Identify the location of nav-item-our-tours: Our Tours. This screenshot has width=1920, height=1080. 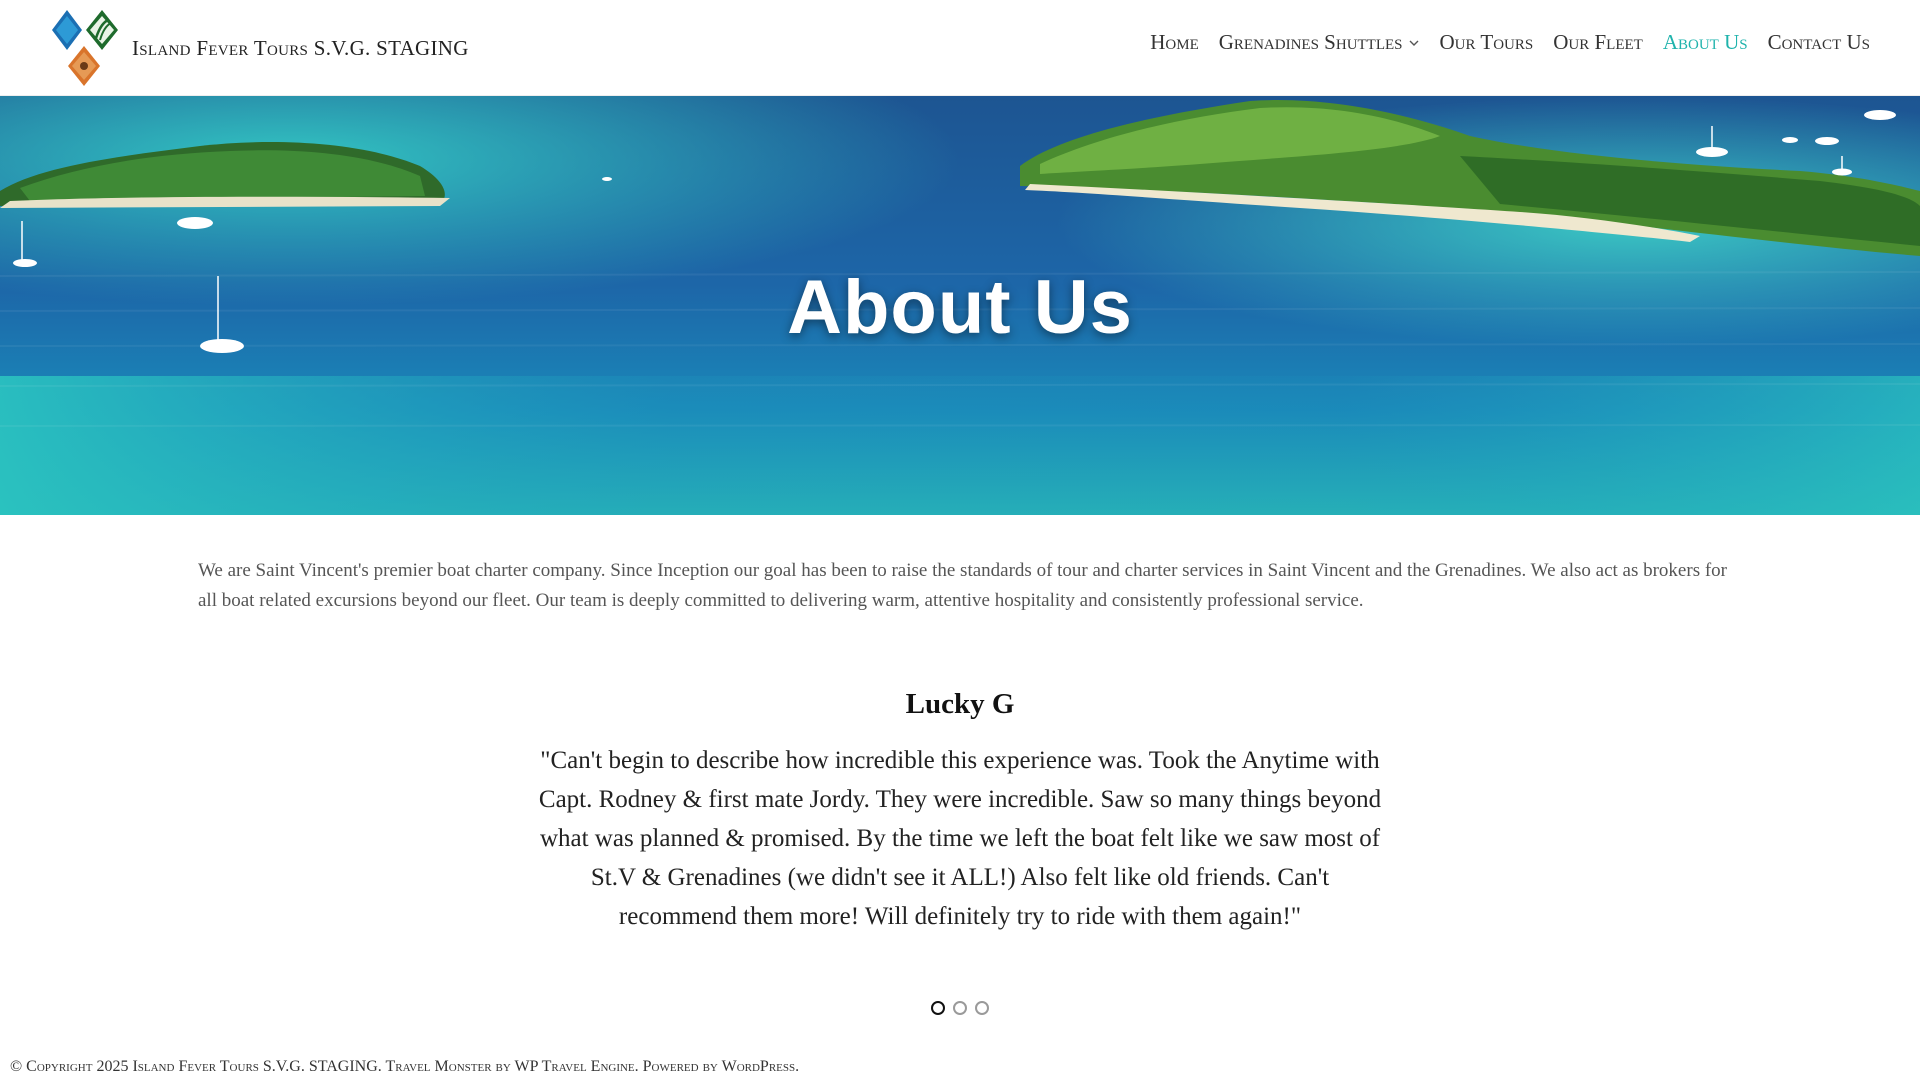
(1487, 42).